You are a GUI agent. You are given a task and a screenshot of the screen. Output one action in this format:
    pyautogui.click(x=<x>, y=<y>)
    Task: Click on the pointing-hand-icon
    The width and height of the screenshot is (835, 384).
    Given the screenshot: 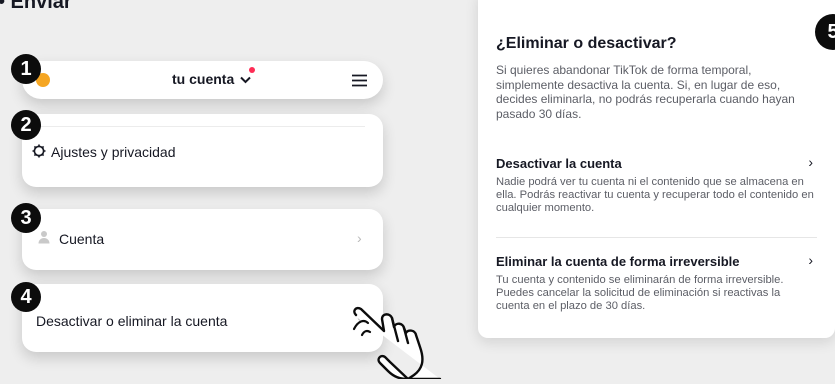 What is the action you would take?
    pyautogui.click(x=400, y=344)
    